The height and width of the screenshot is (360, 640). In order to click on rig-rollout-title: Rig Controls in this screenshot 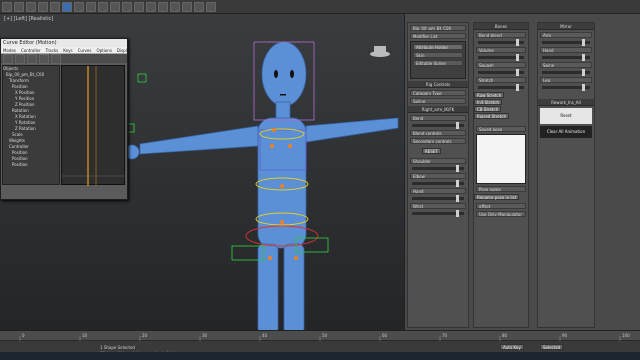, I will do `click(438, 84)`.